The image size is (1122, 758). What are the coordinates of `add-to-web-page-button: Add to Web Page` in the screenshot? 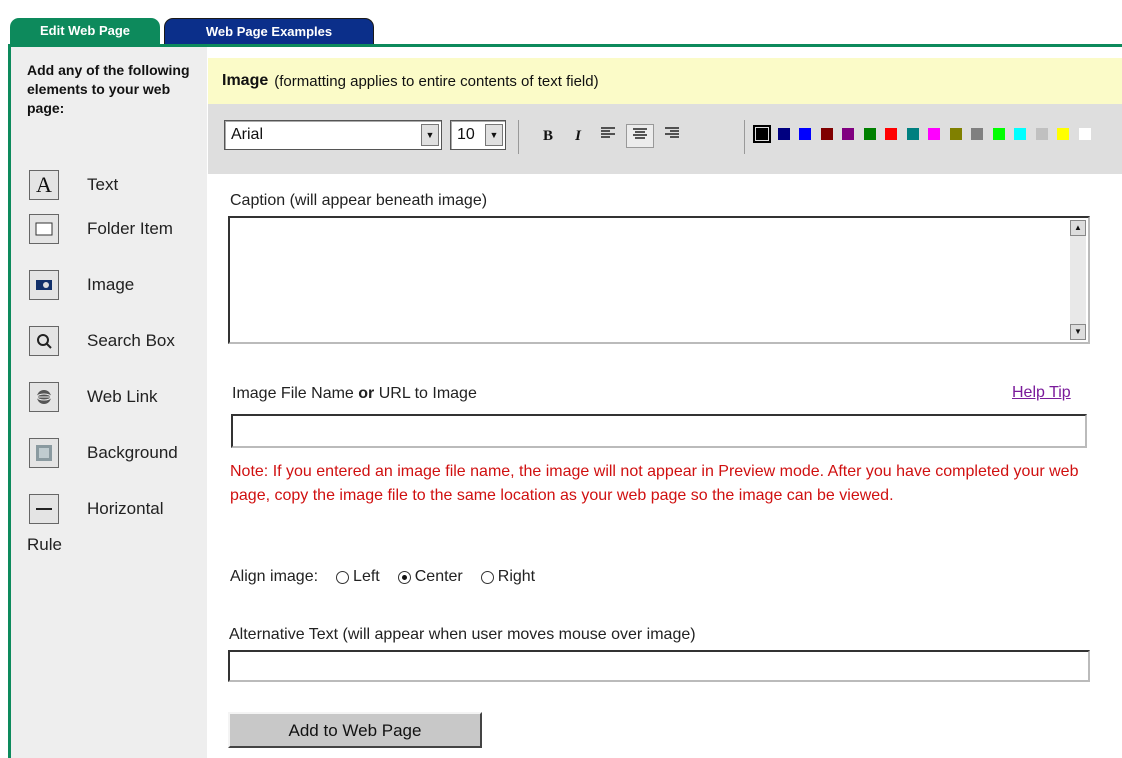 It's located at (355, 730).